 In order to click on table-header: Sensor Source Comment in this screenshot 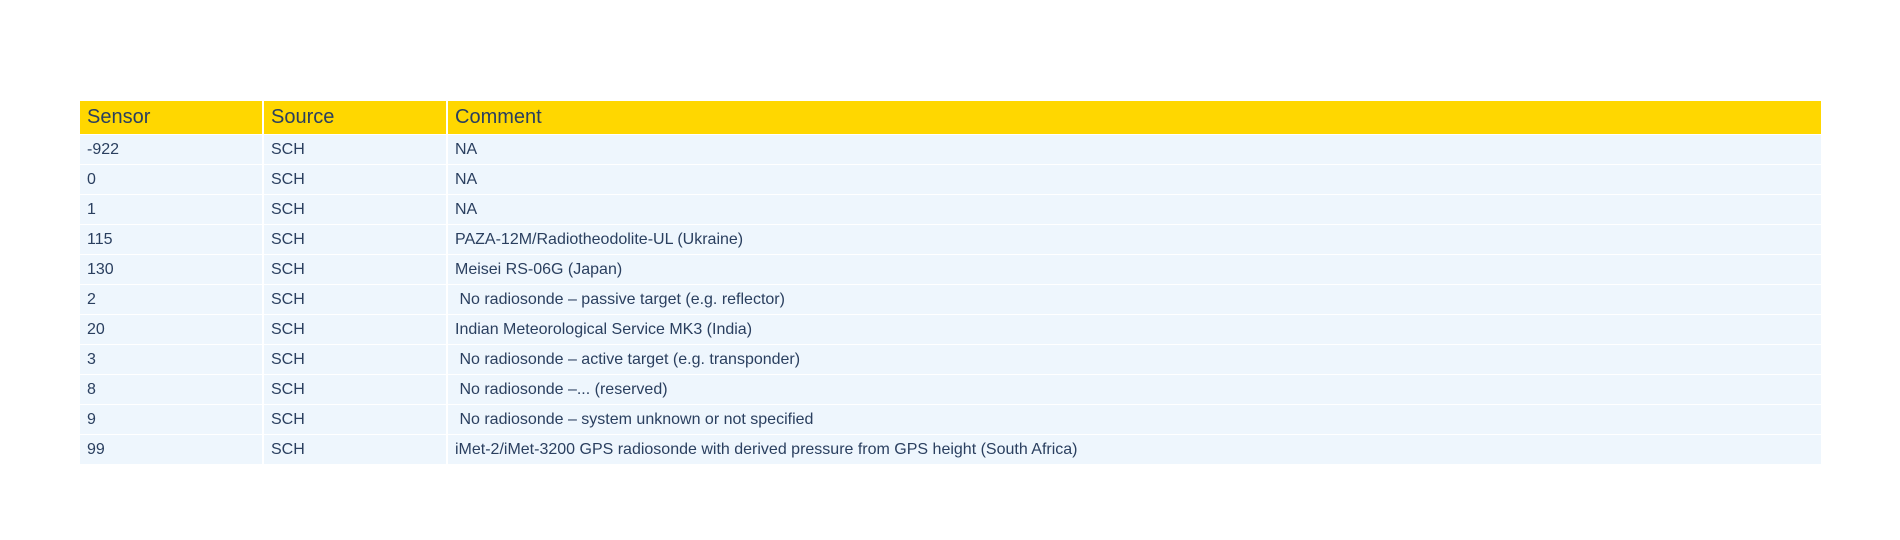, I will do `click(950, 118)`.